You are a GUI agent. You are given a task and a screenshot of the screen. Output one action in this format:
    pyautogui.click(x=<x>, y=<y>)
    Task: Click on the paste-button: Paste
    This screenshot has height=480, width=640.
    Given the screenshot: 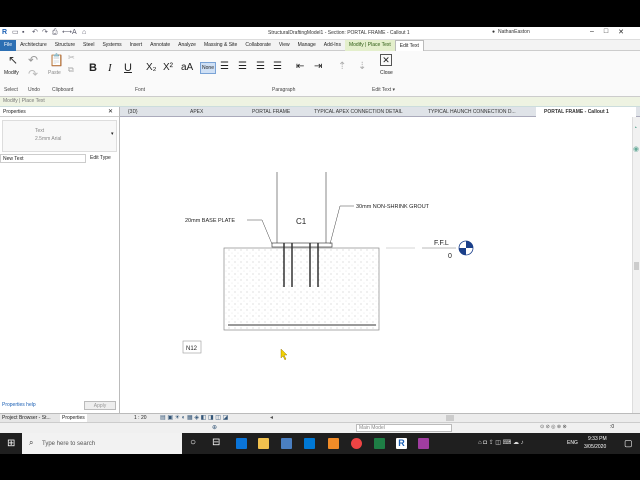 What is the action you would take?
    pyautogui.click(x=54, y=73)
    